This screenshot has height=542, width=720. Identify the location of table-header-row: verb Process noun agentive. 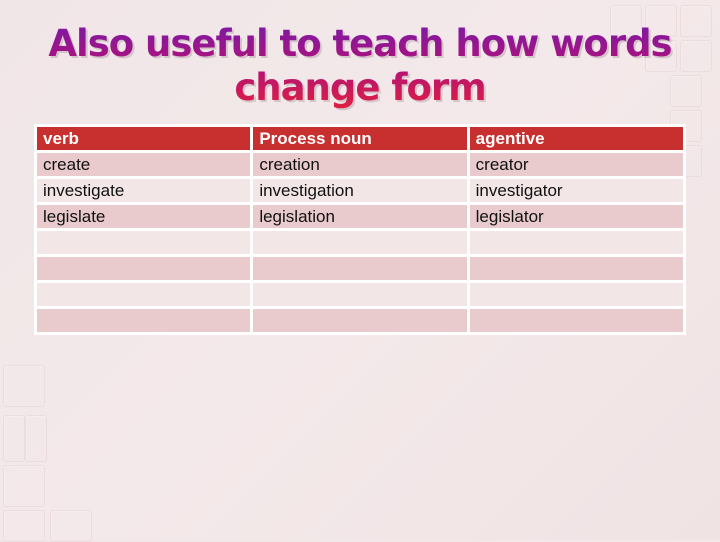
(360, 138).